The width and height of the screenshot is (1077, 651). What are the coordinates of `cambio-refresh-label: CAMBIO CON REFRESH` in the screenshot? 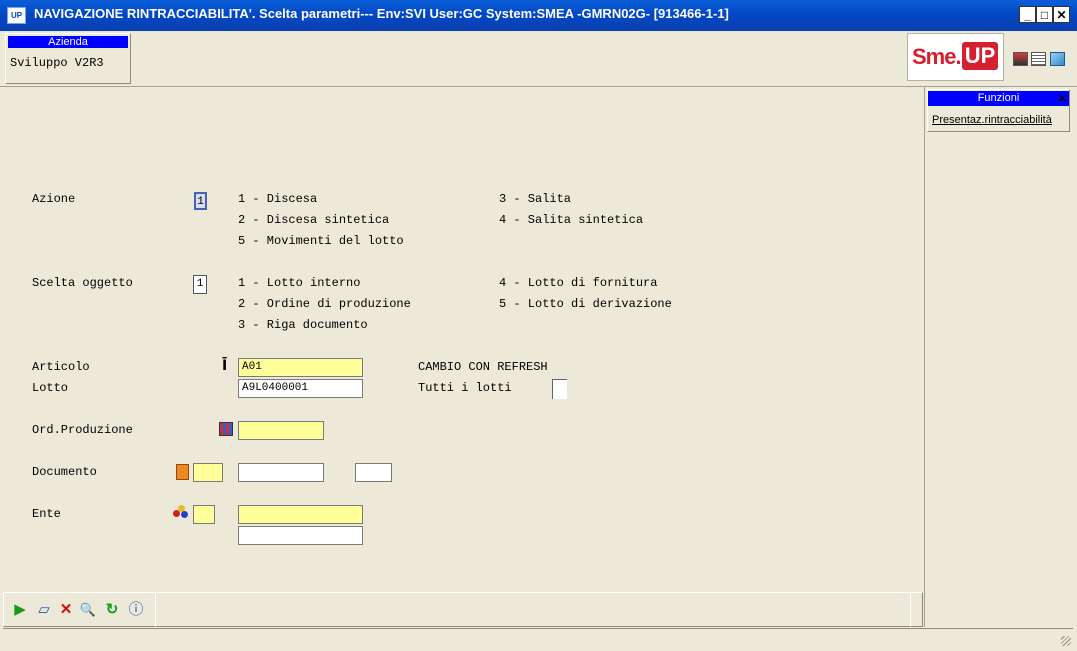 It's located at (483, 367).